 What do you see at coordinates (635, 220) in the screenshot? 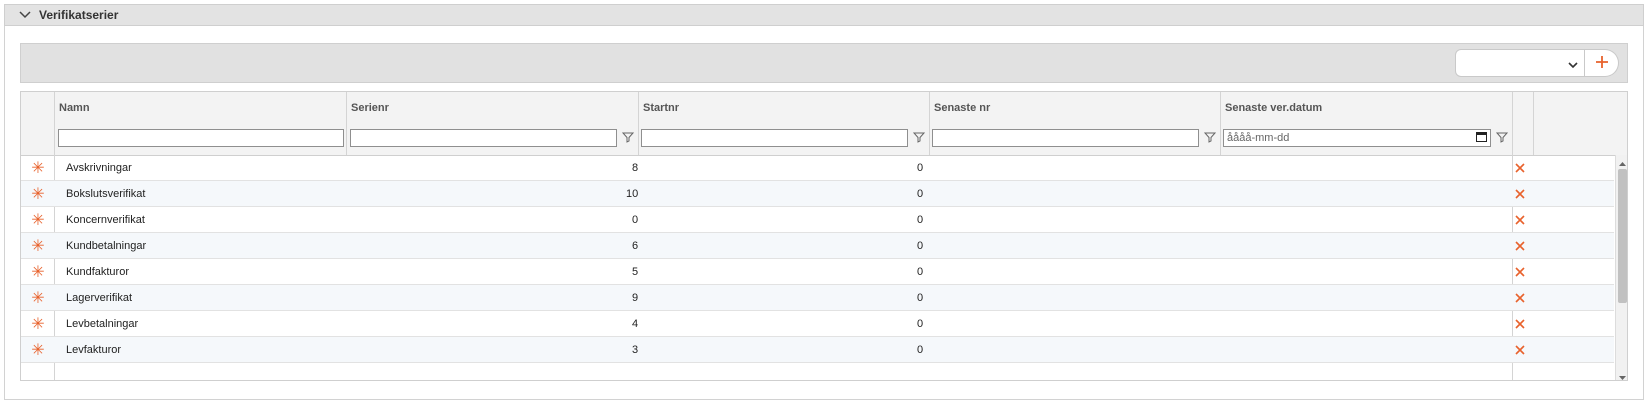
I see `cell-startnr: 0` at bounding box center [635, 220].